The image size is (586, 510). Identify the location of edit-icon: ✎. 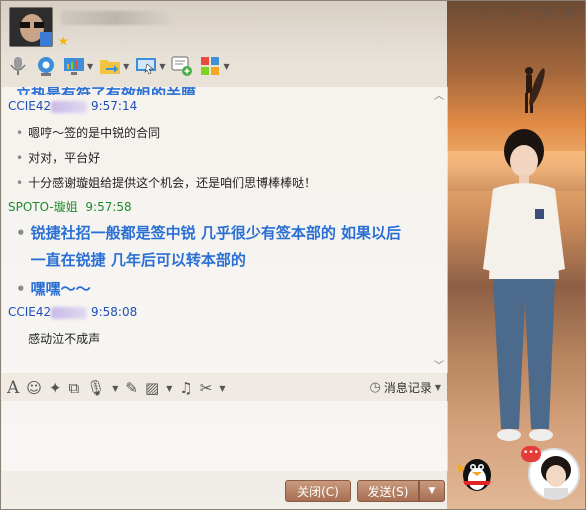
(131, 388).